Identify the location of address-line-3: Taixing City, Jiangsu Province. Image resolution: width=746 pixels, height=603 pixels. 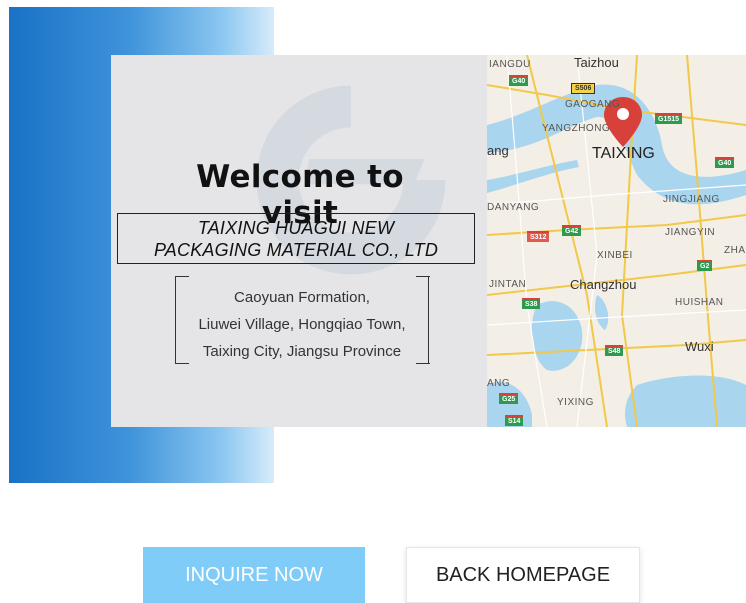
(302, 351).